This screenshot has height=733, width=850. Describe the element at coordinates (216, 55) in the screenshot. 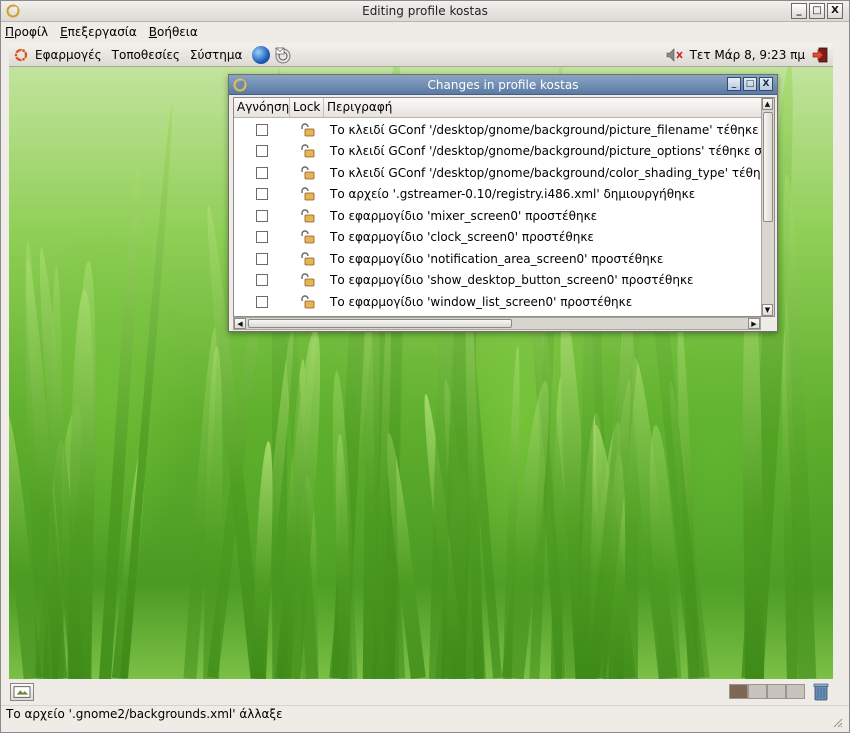

I see `panel-menu-system: Σύστημα` at that location.